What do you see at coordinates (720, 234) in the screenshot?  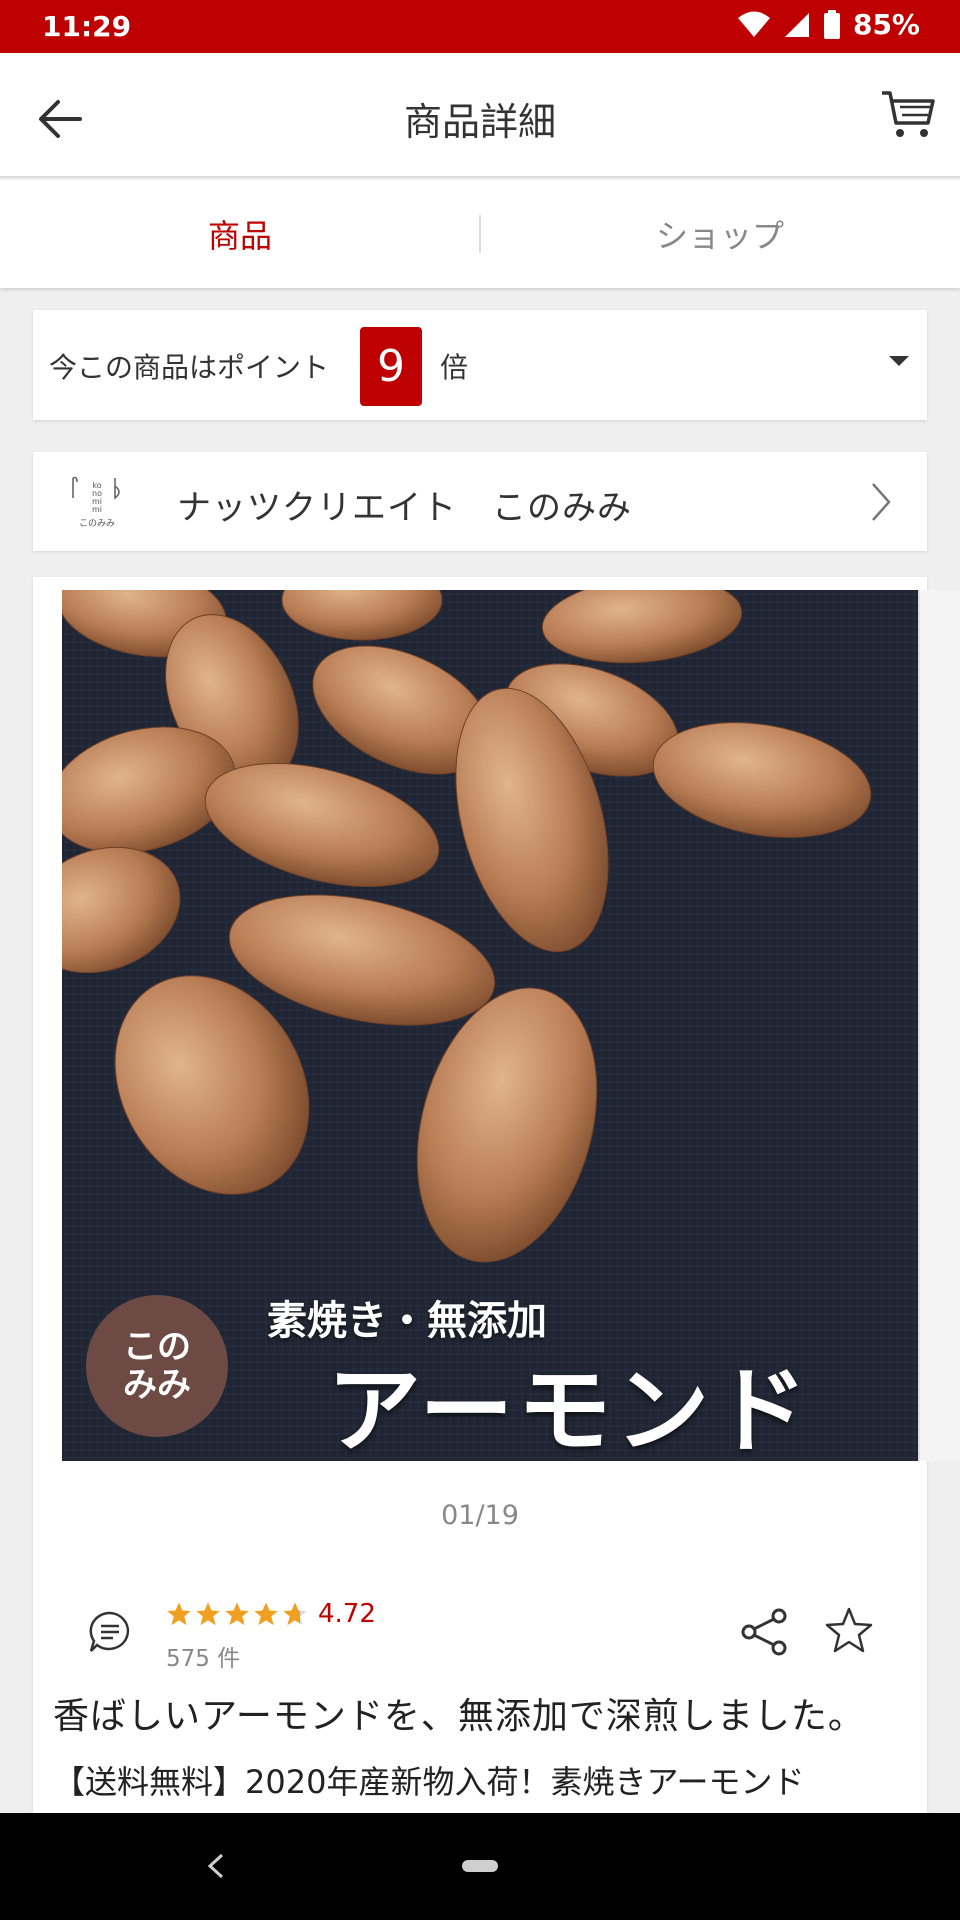 I see `tab-shop: ショップ` at bounding box center [720, 234].